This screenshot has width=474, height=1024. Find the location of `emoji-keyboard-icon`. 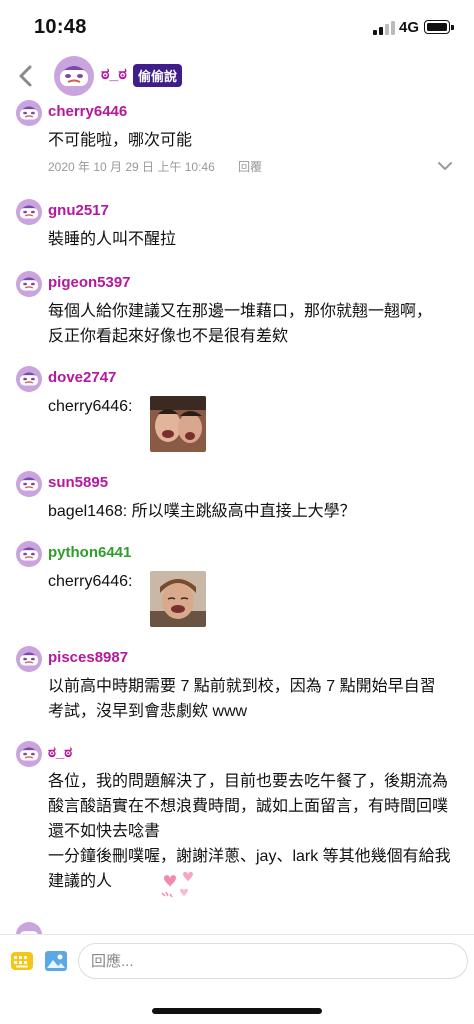

emoji-keyboard-icon is located at coordinates (22, 961).